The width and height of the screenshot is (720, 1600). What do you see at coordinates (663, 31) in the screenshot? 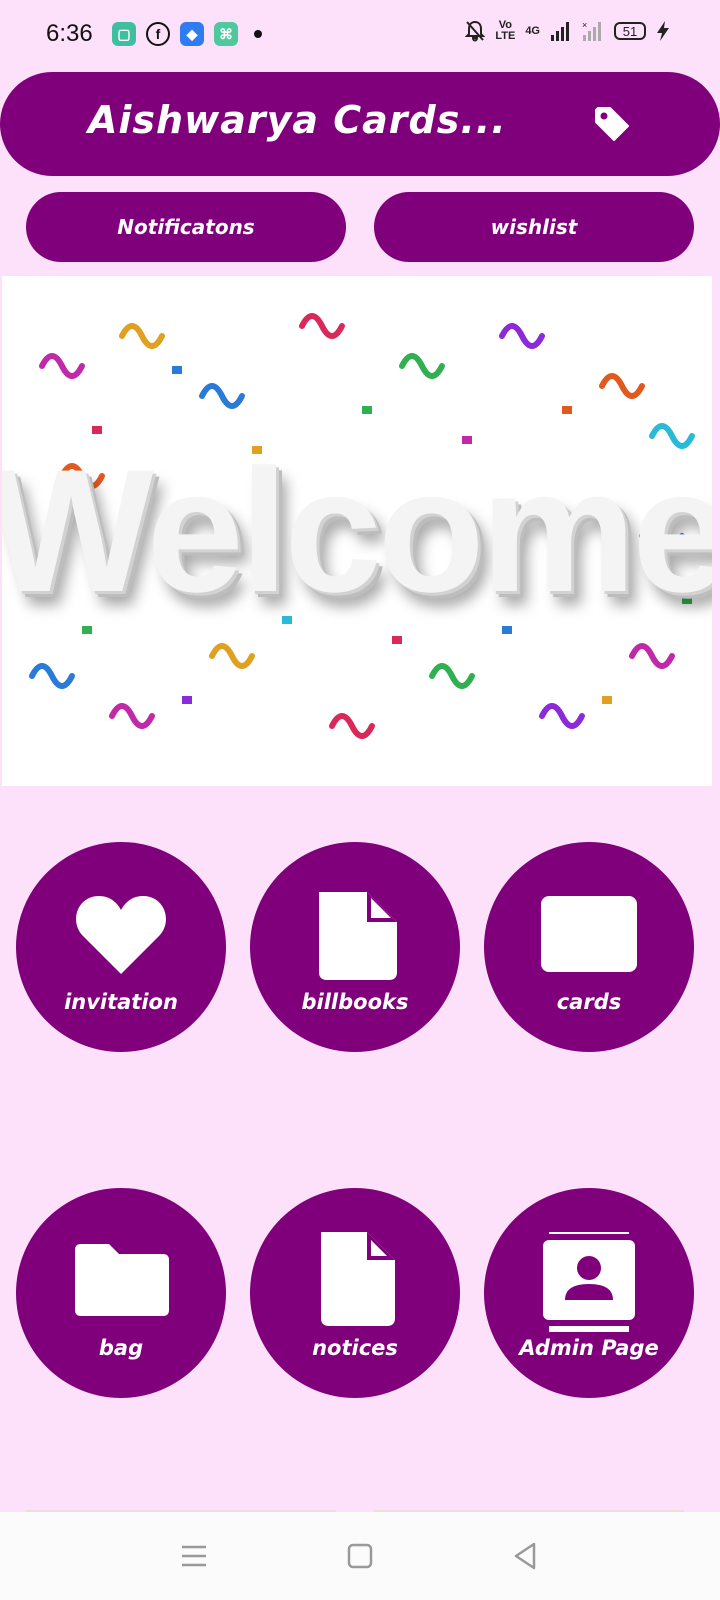
I see `charging-icon` at bounding box center [663, 31].